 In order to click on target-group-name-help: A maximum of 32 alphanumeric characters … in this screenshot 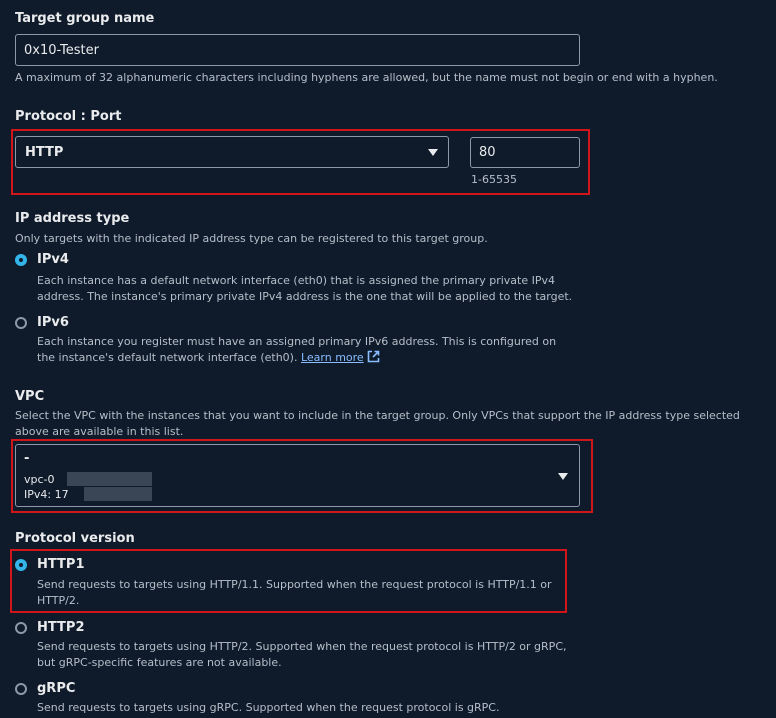, I will do `click(366, 77)`.